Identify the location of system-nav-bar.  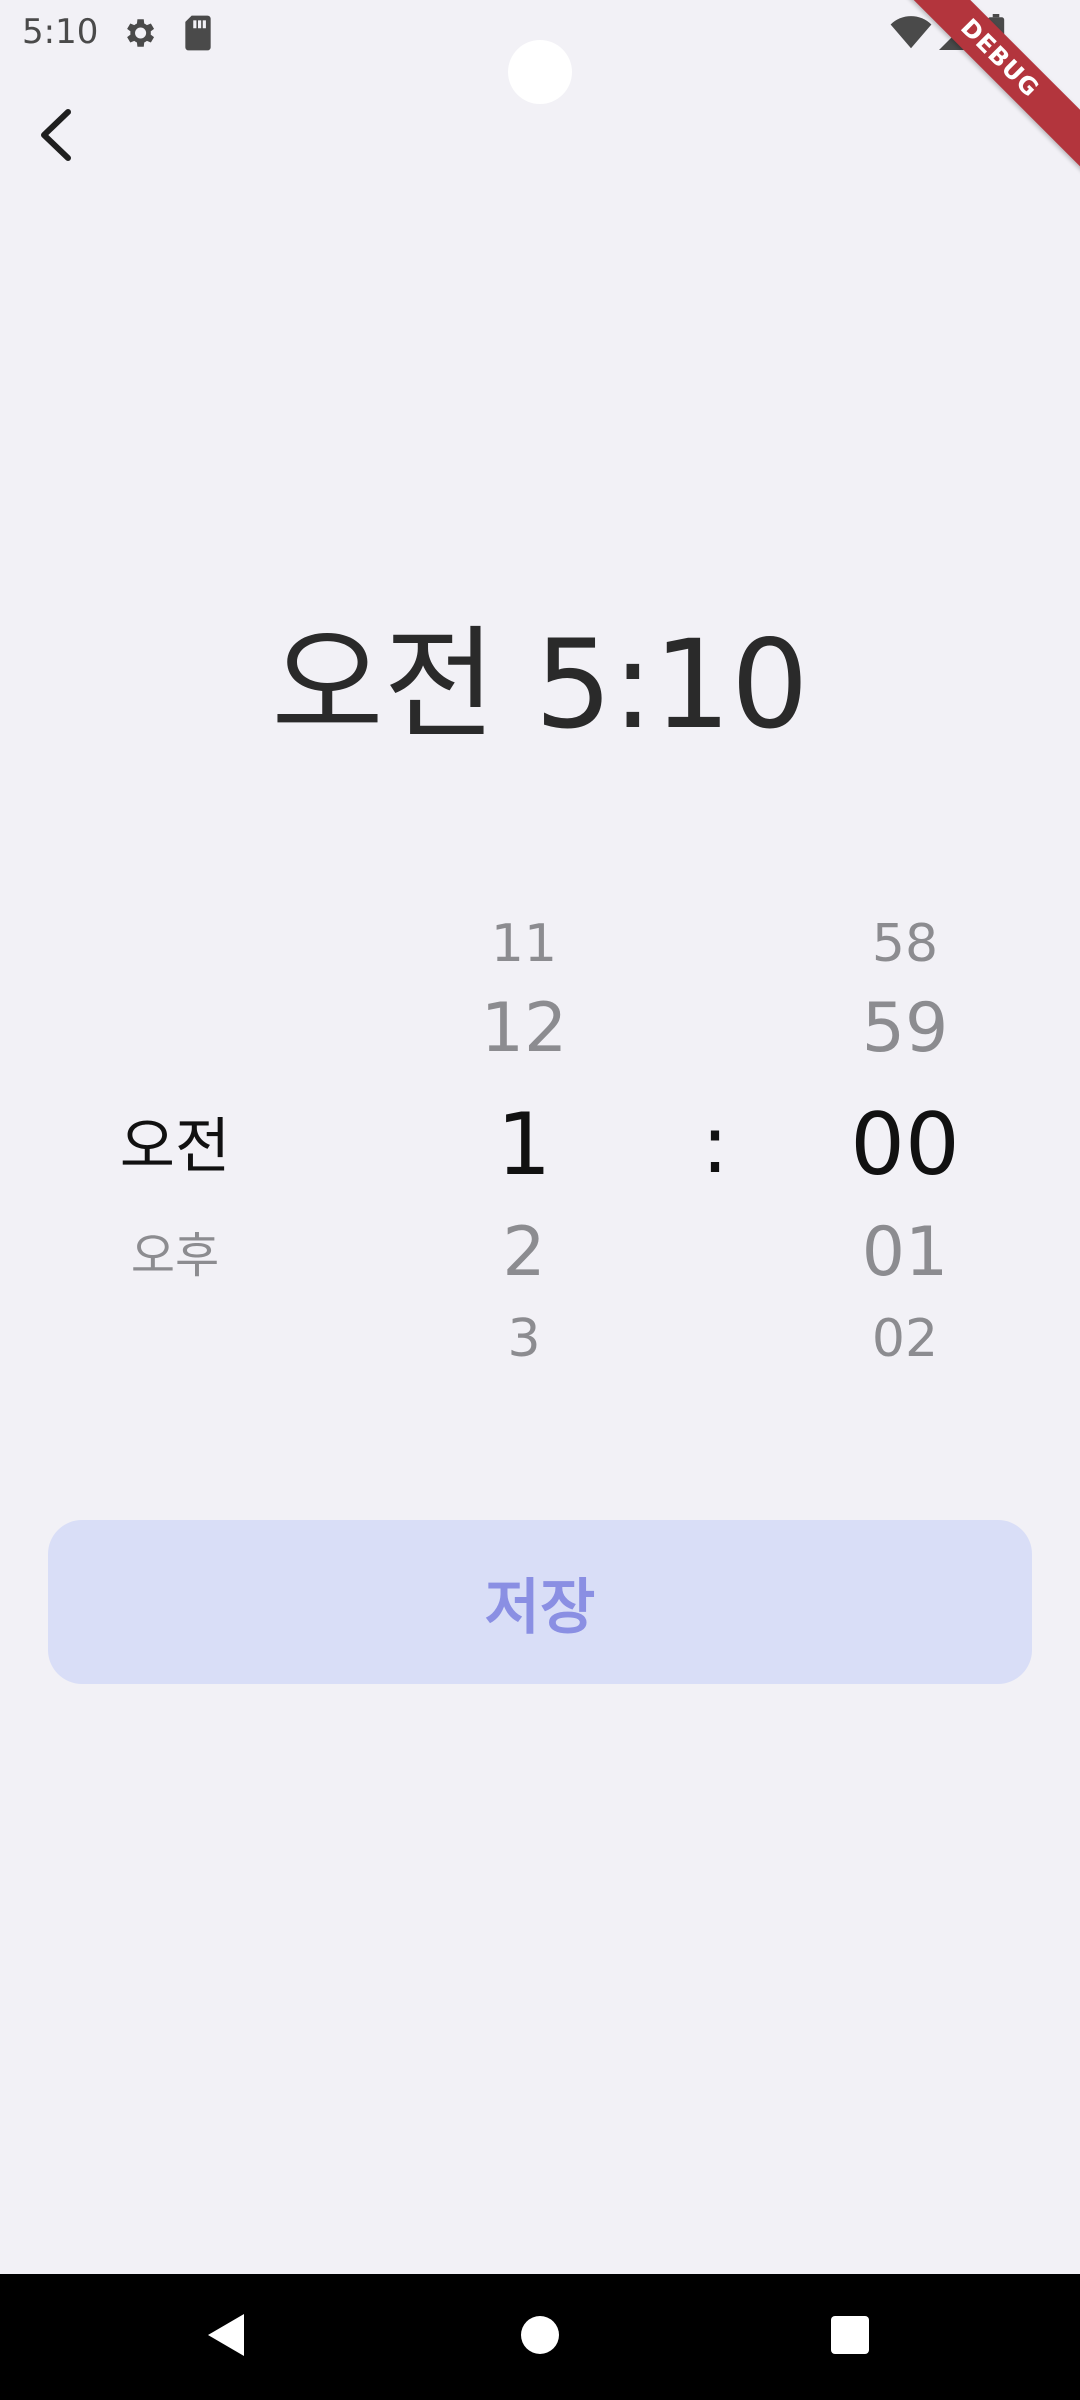
(540, 2337).